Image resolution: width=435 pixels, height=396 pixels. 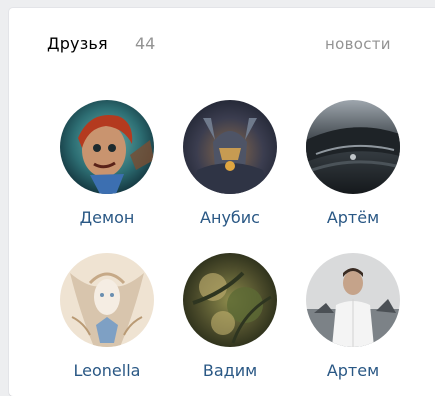 What do you see at coordinates (230, 370) in the screenshot?
I see `friend-name: Вадим` at bounding box center [230, 370].